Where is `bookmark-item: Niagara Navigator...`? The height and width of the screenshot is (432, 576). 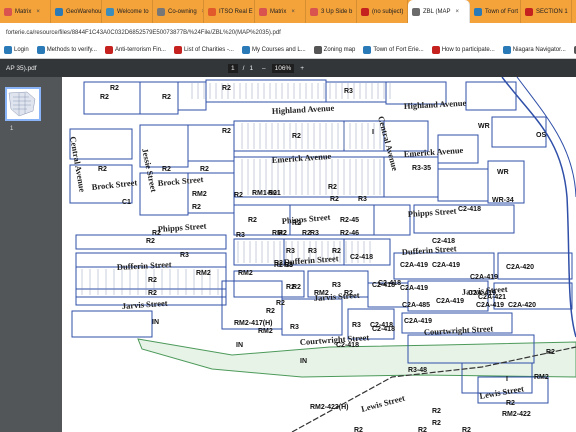
bookmark-item: Niagara Navigator... is located at coordinates (534, 50).